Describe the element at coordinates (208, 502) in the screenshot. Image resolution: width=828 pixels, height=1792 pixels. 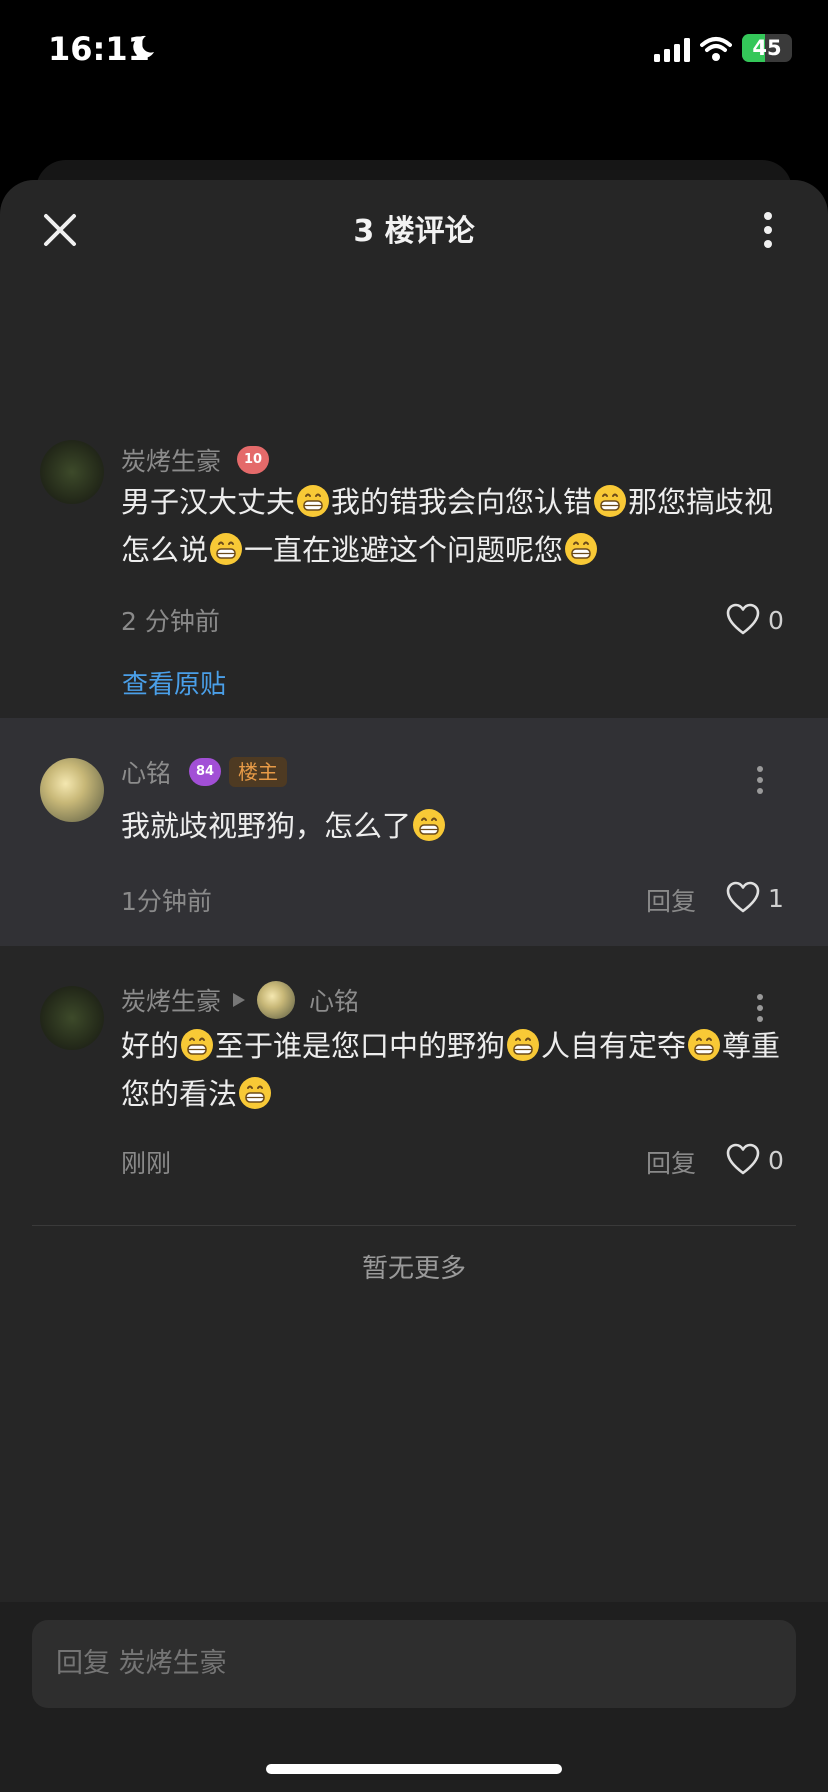
I see `content-text: 男子汉大丈夫` at that location.